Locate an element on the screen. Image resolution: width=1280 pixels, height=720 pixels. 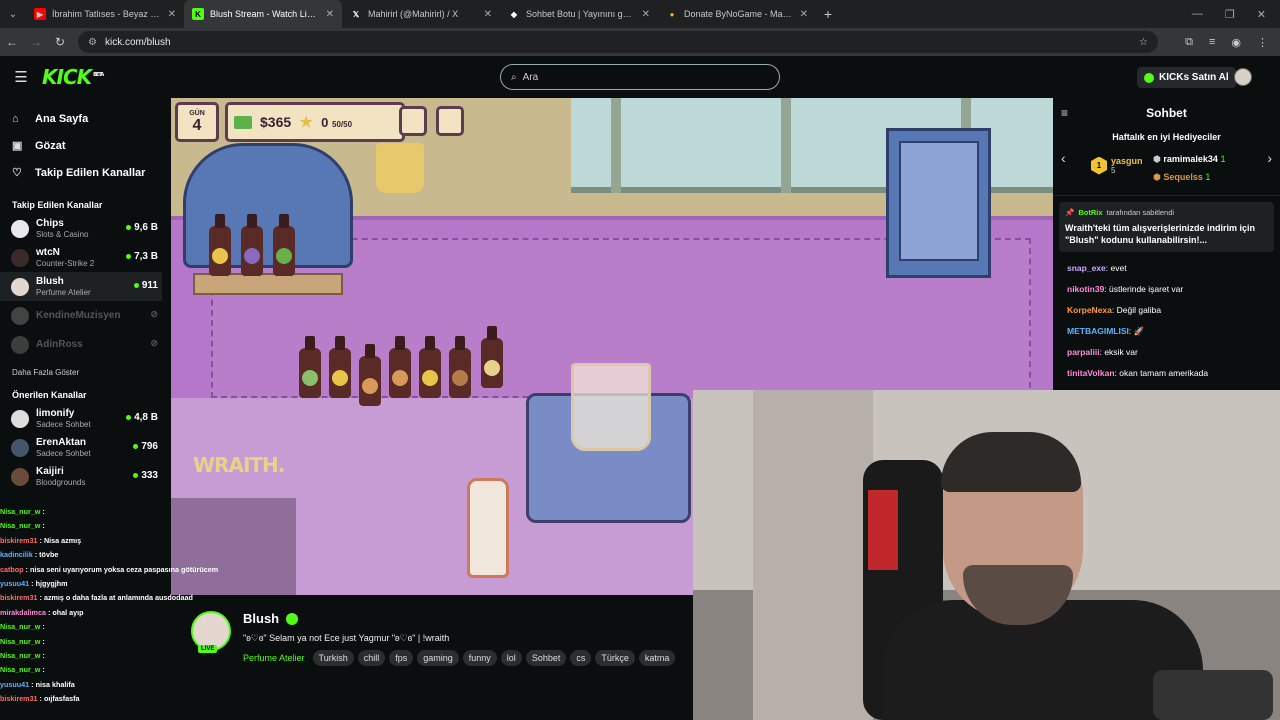
browser-tab-kick: KBlush Stream - Watch Live on Kick✕ is located at coordinates (263, 14).